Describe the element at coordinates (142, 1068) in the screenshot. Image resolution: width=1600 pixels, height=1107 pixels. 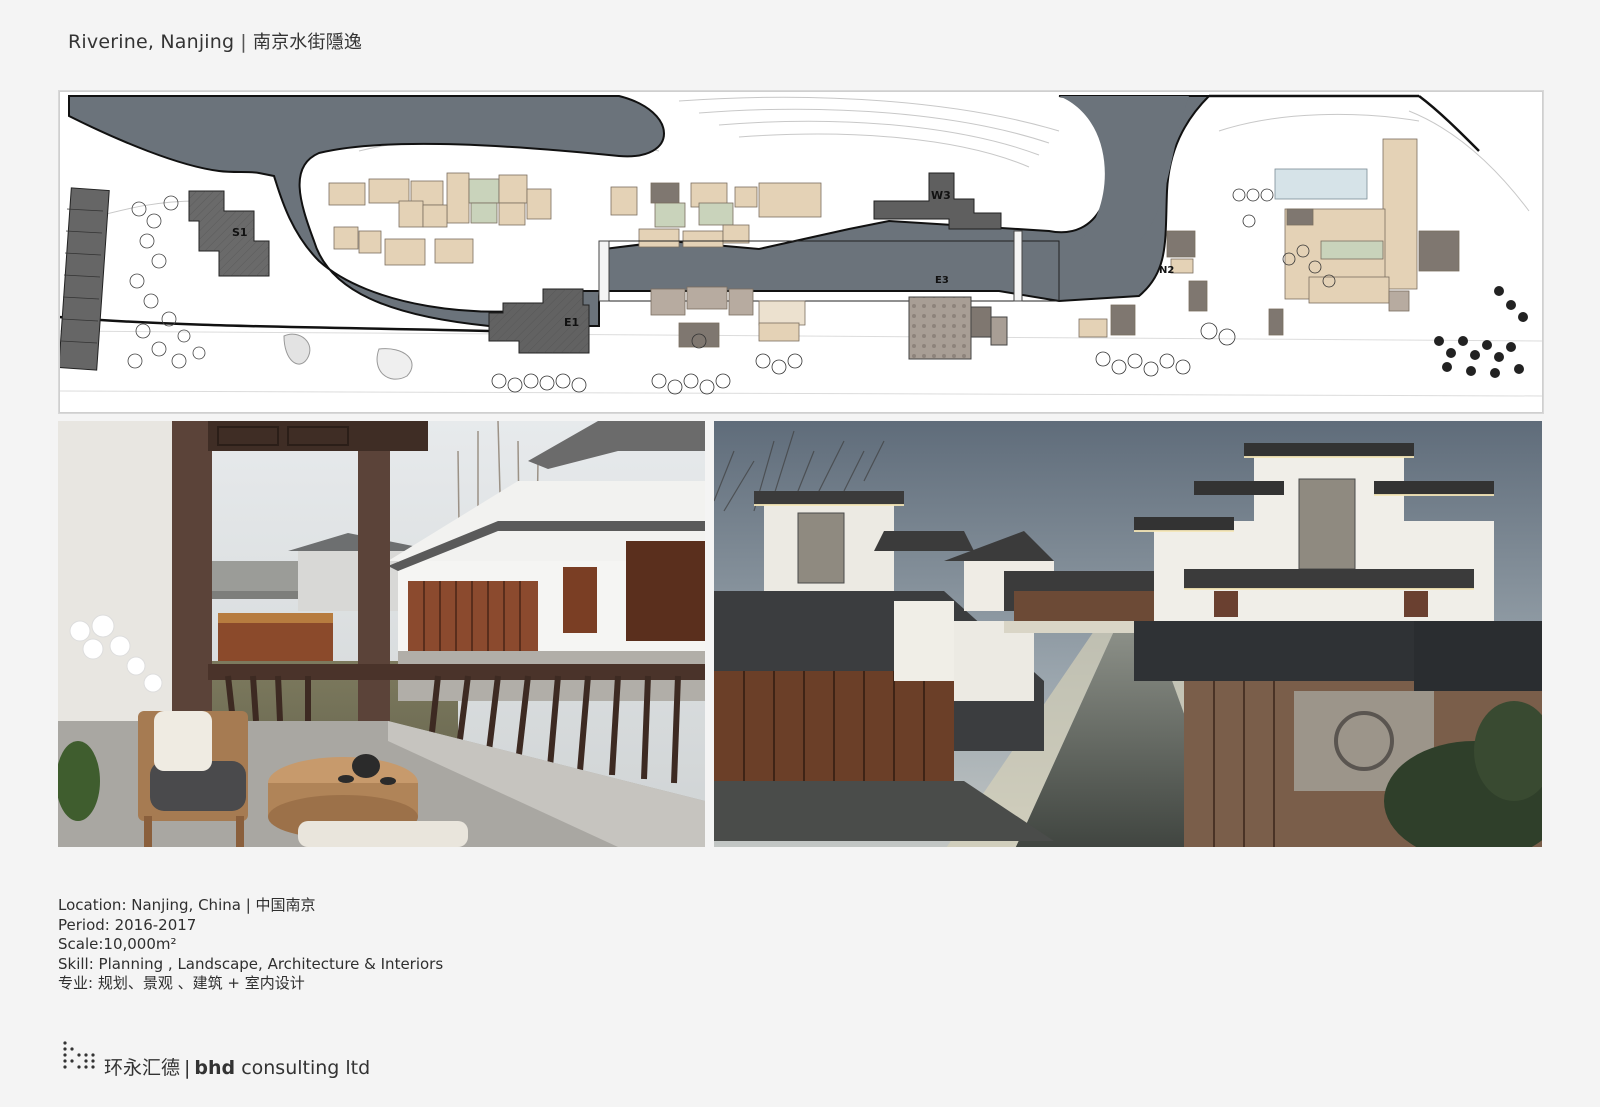
I see `company-name-cn: 环永汇德` at that location.